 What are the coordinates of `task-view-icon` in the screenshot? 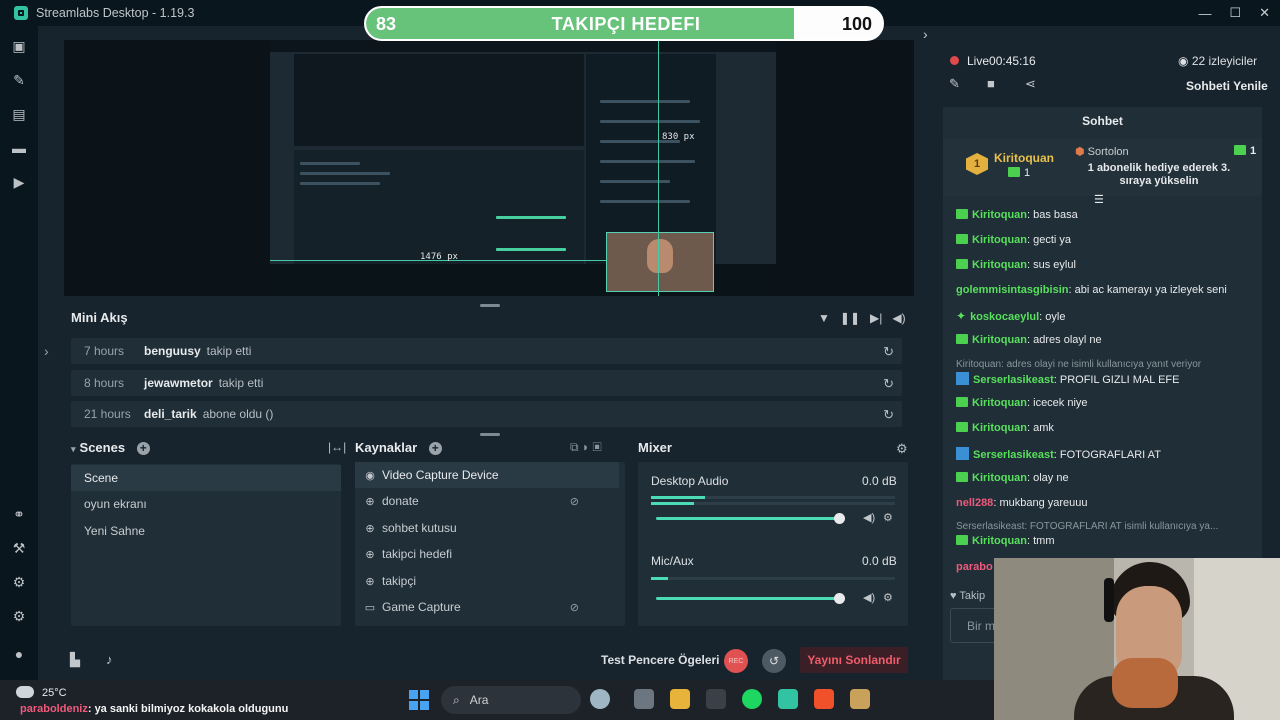 It's located at (644, 699).